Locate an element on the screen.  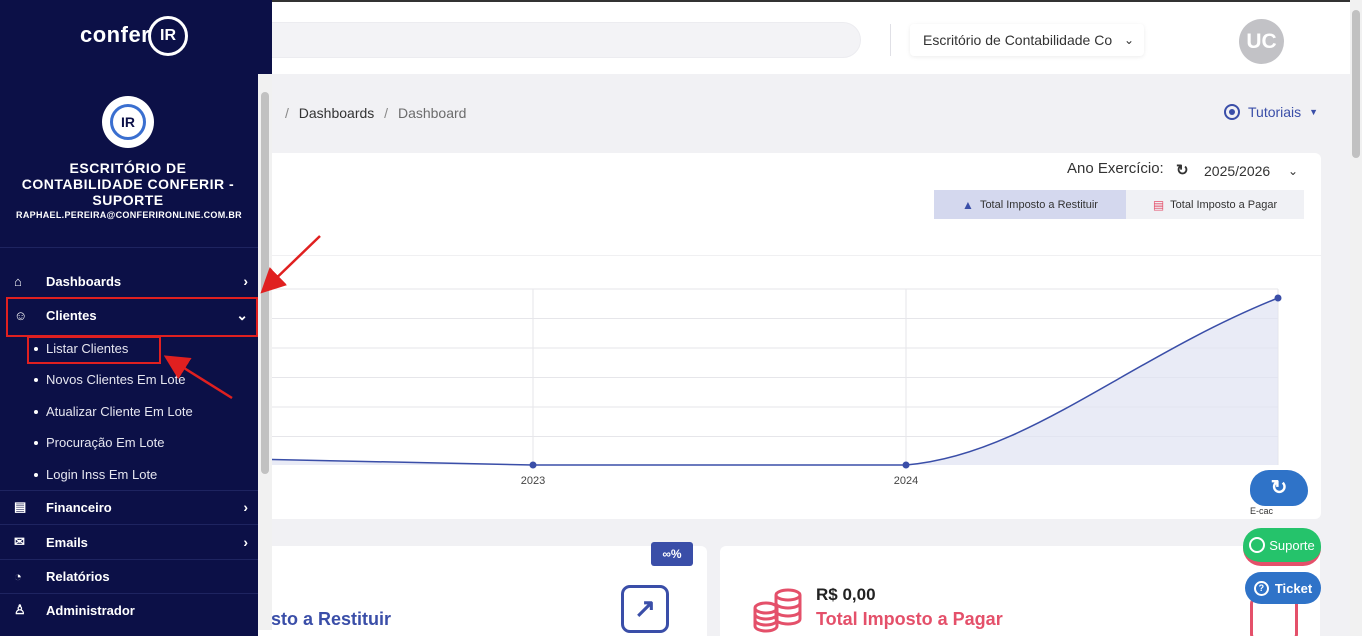
annotation-arrows is located at coordinates (242, 317).